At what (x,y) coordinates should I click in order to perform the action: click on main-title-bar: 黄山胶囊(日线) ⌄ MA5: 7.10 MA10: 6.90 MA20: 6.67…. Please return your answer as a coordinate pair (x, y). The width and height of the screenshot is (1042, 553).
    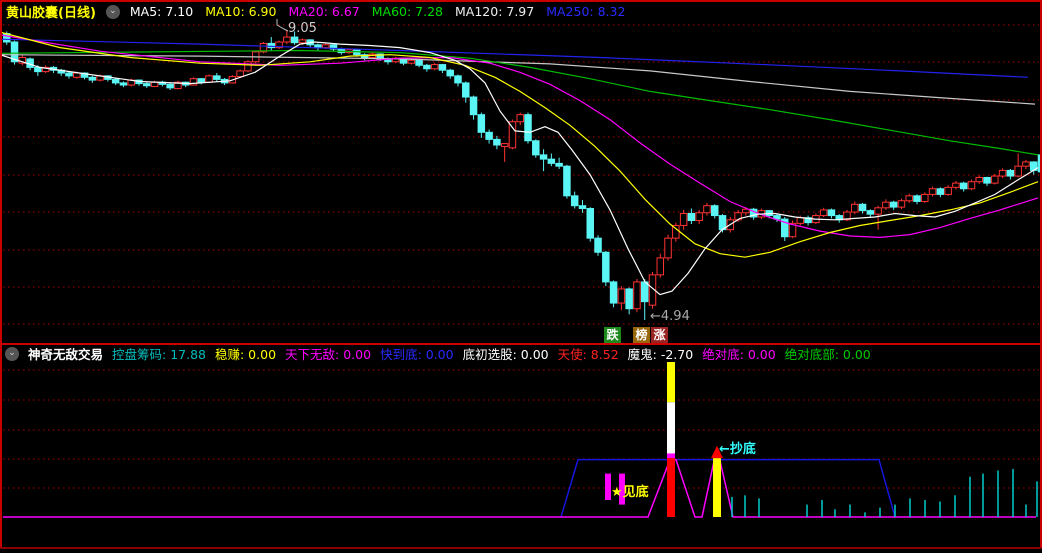
    Looking at the image, I should click on (316, 11).